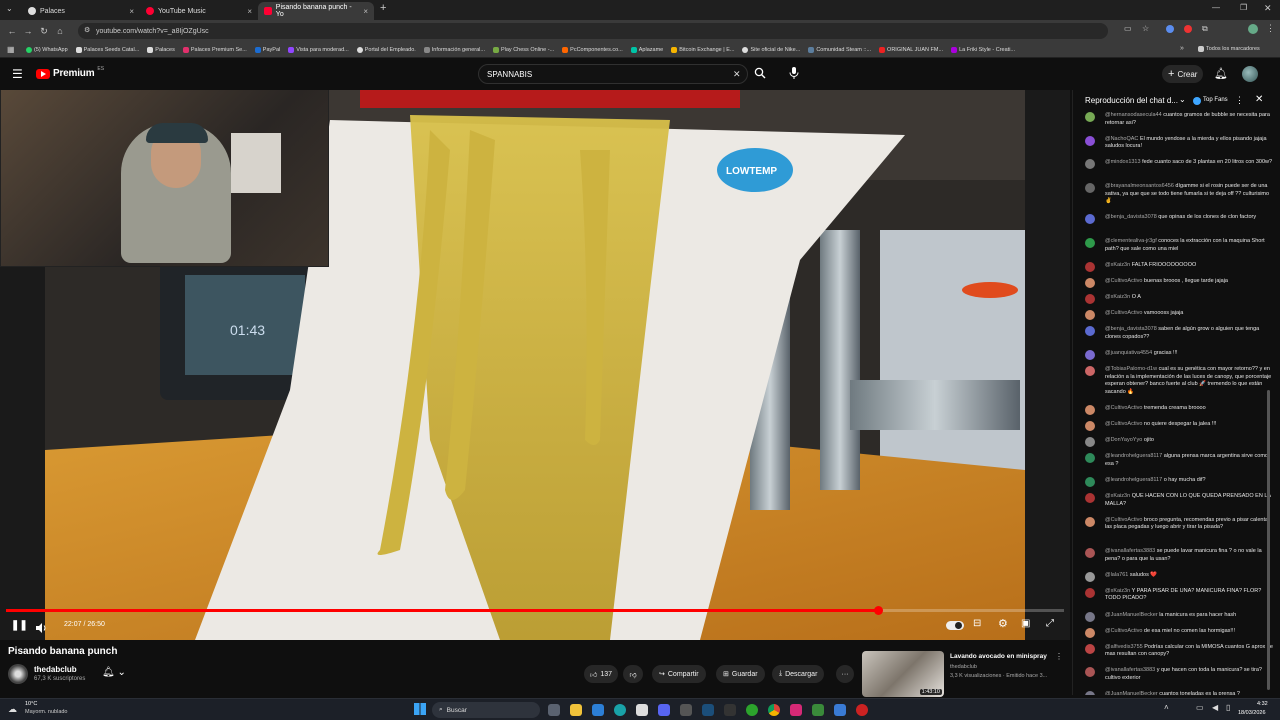  Describe the element at coordinates (1166, 707) in the screenshot. I see `tray-chevron-icon: ˄` at that location.